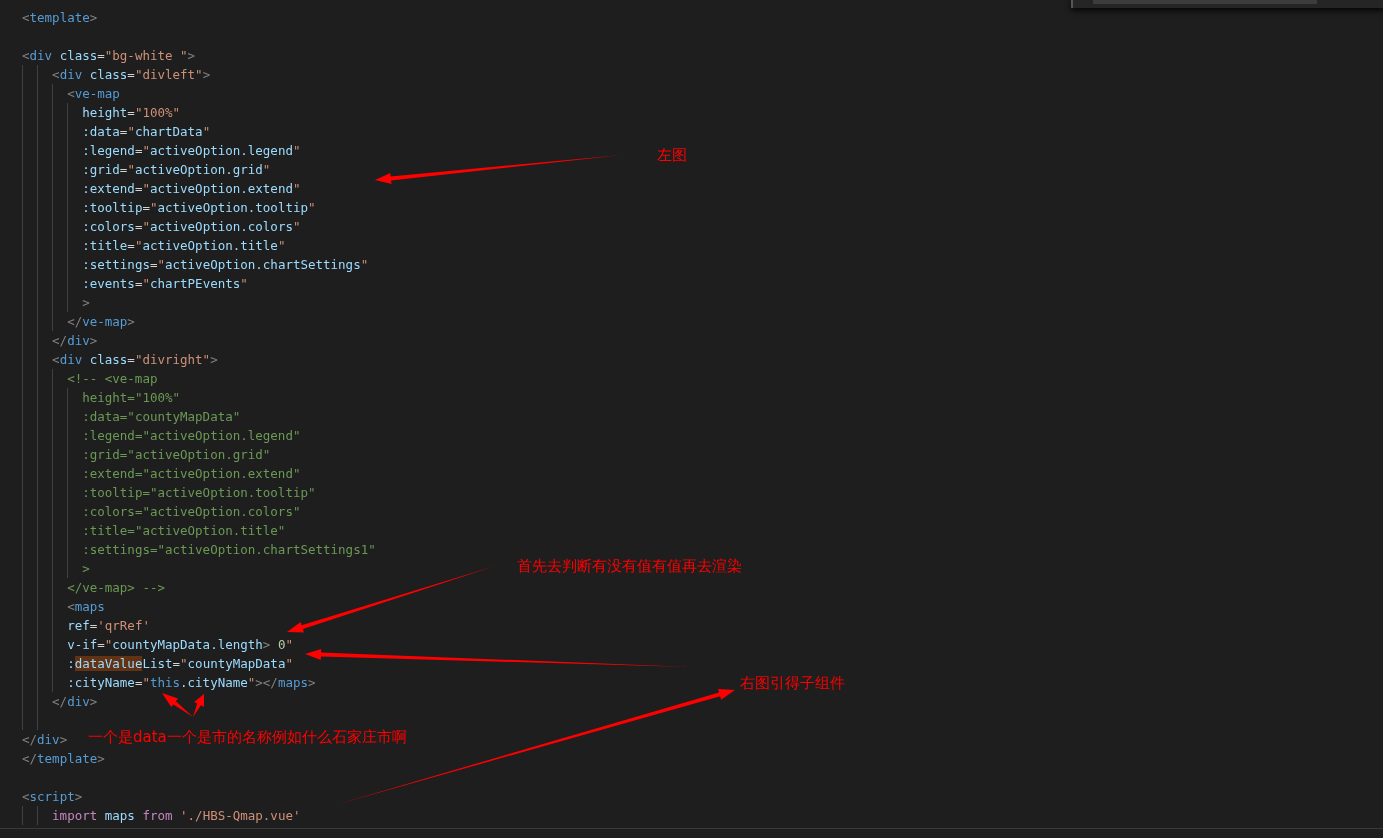  I want to click on annotation-note: 首先去判断有没有值有值再去渲染, so click(629, 566).